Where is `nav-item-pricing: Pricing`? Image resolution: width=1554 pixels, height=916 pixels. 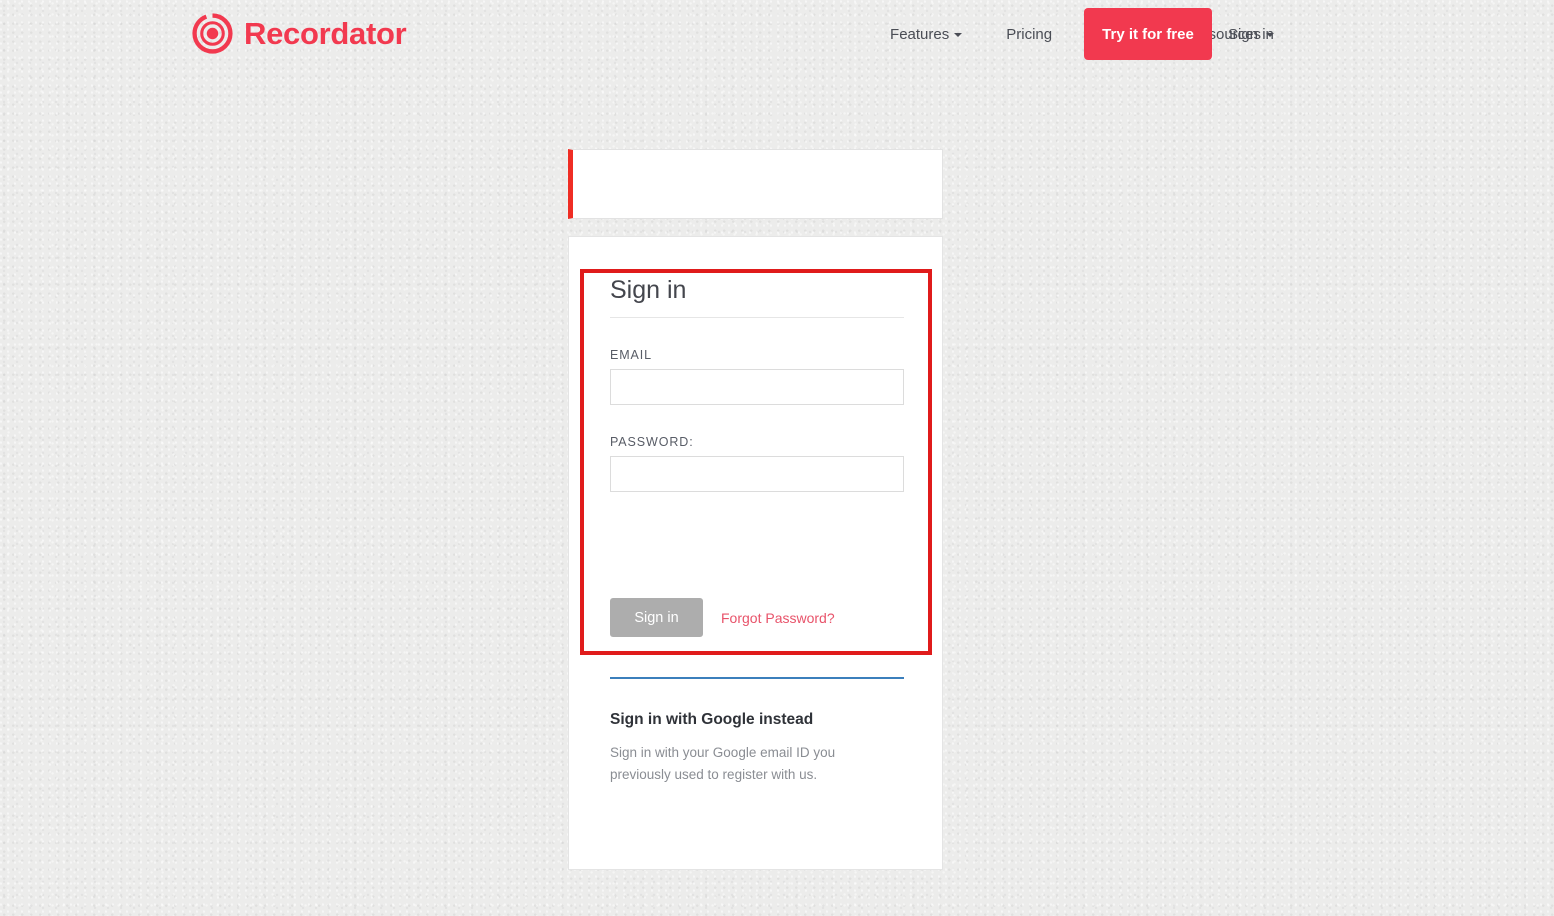 nav-item-pricing: Pricing is located at coordinates (1029, 34).